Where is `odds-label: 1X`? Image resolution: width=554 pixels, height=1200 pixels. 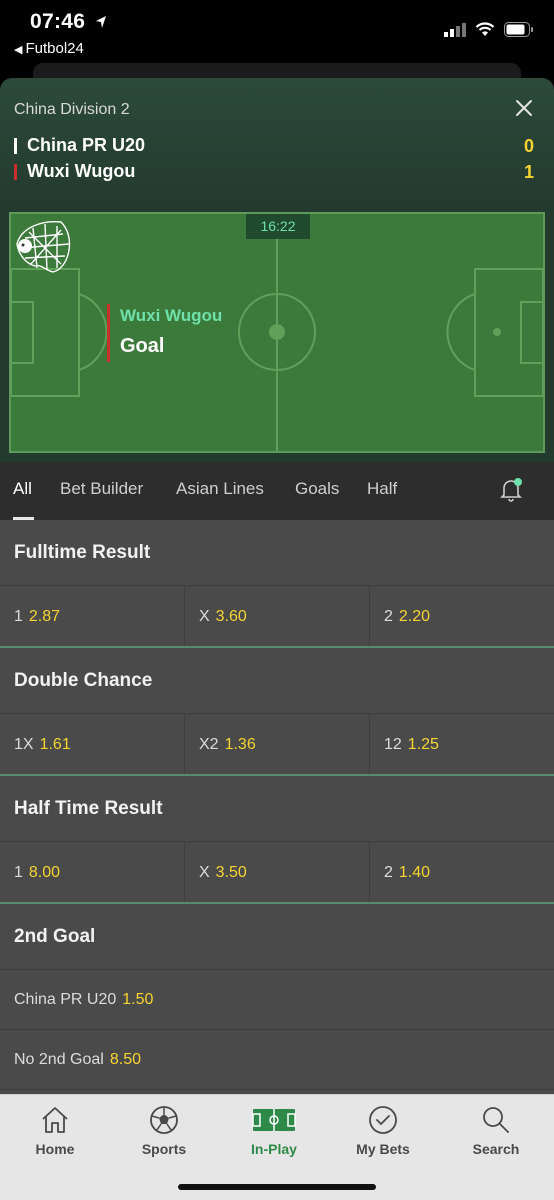
odds-label: 1X is located at coordinates (24, 744).